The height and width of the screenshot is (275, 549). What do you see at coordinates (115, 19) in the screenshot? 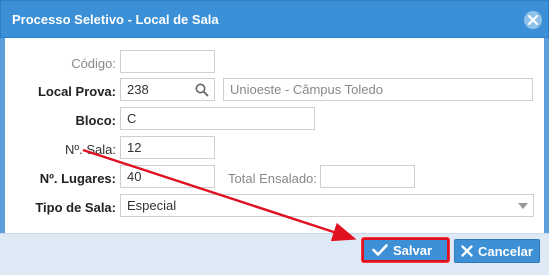
I see `dialog-title: Processo Seletivo - Local de Sala` at bounding box center [115, 19].